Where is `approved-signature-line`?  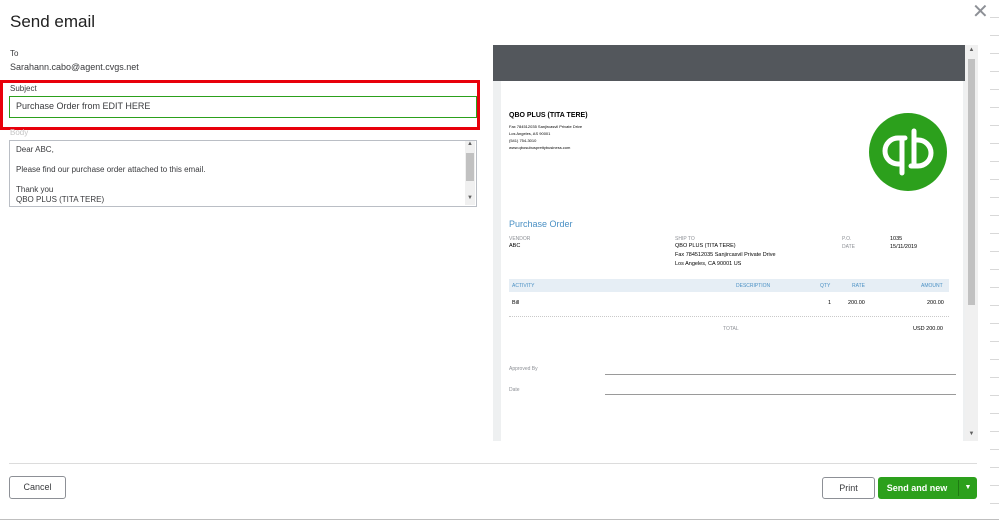
approved-signature-line is located at coordinates (780, 374).